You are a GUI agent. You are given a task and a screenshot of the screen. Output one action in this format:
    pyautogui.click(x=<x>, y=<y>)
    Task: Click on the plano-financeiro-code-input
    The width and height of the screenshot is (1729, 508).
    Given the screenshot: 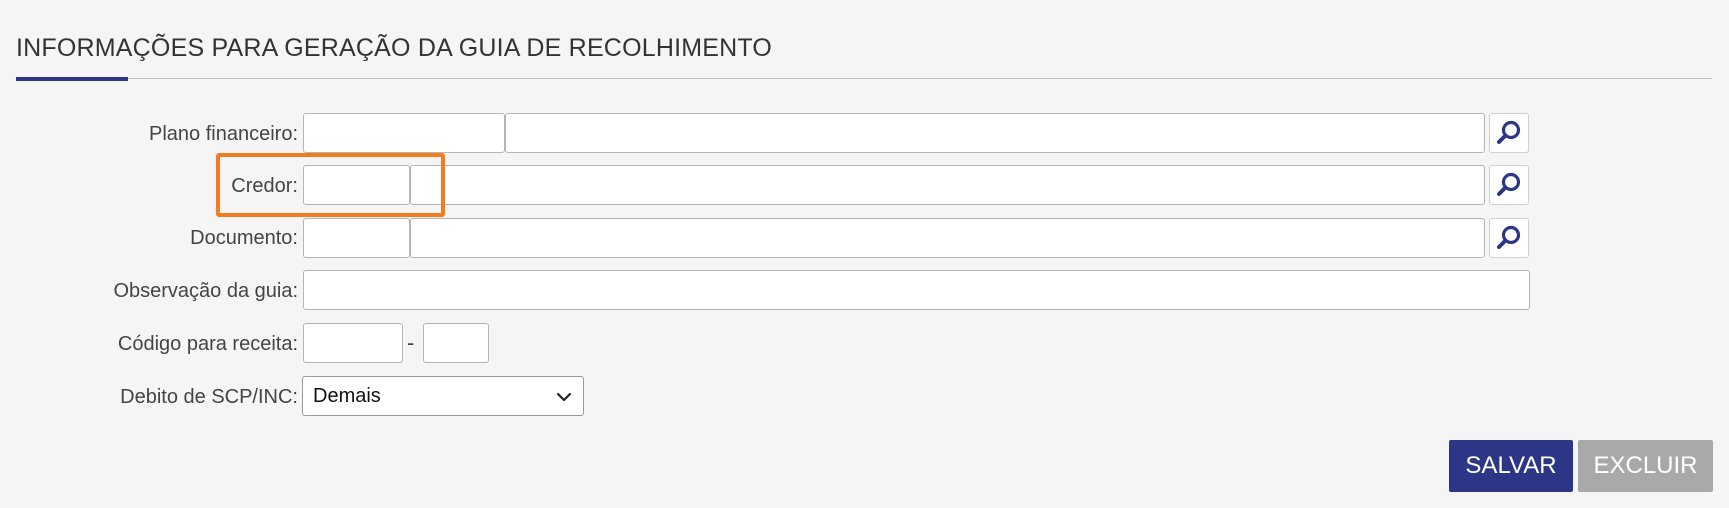 What is the action you would take?
    pyautogui.click(x=404, y=133)
    